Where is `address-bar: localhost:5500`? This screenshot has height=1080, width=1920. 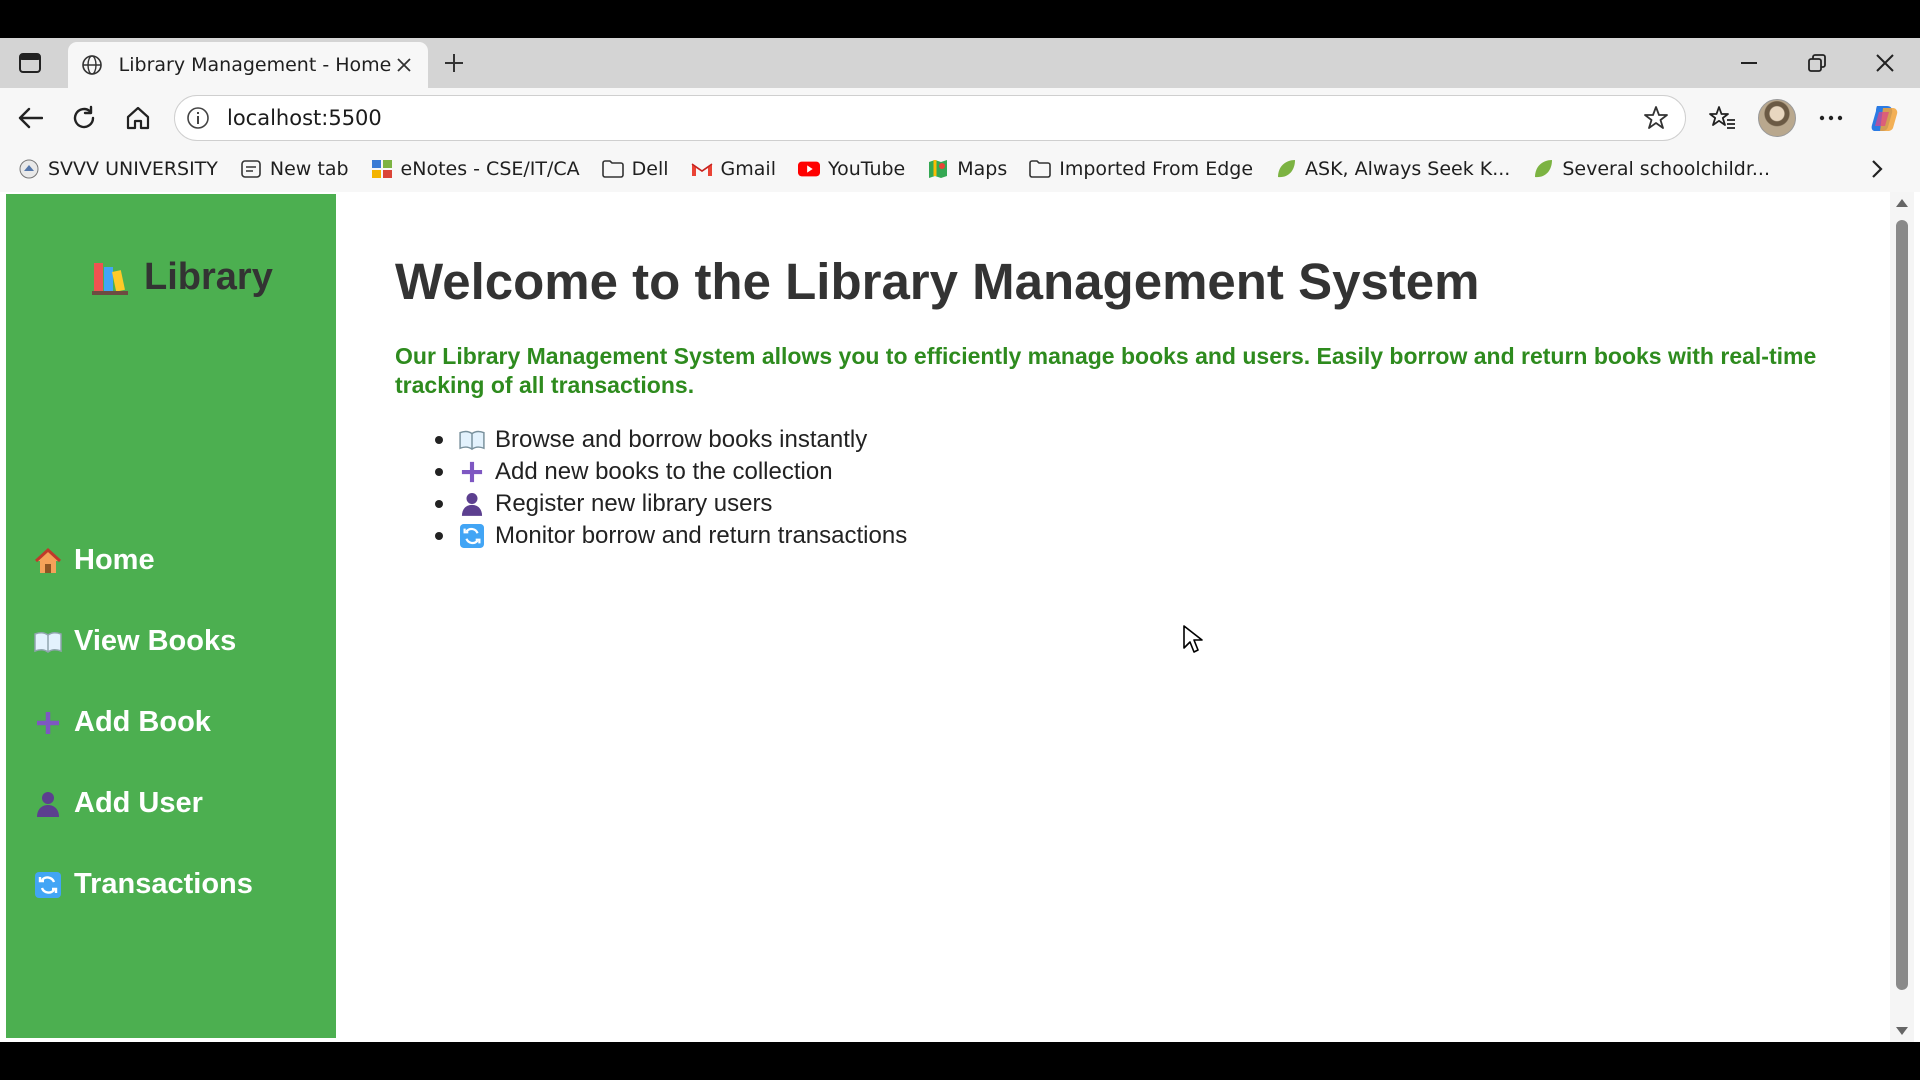
address-bar: localhost:5500 is located at coordinates (930, 118).